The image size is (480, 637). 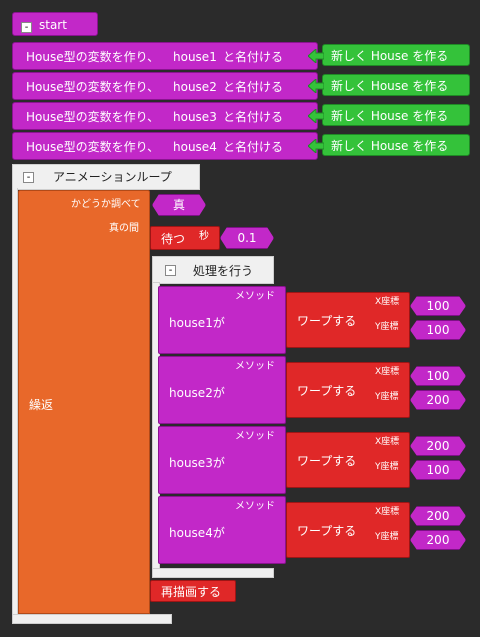 What do you see at coordinates (41, 405) in the screenshot?
I see `repeat-label: 繰返` at bounding box center [41, 405].